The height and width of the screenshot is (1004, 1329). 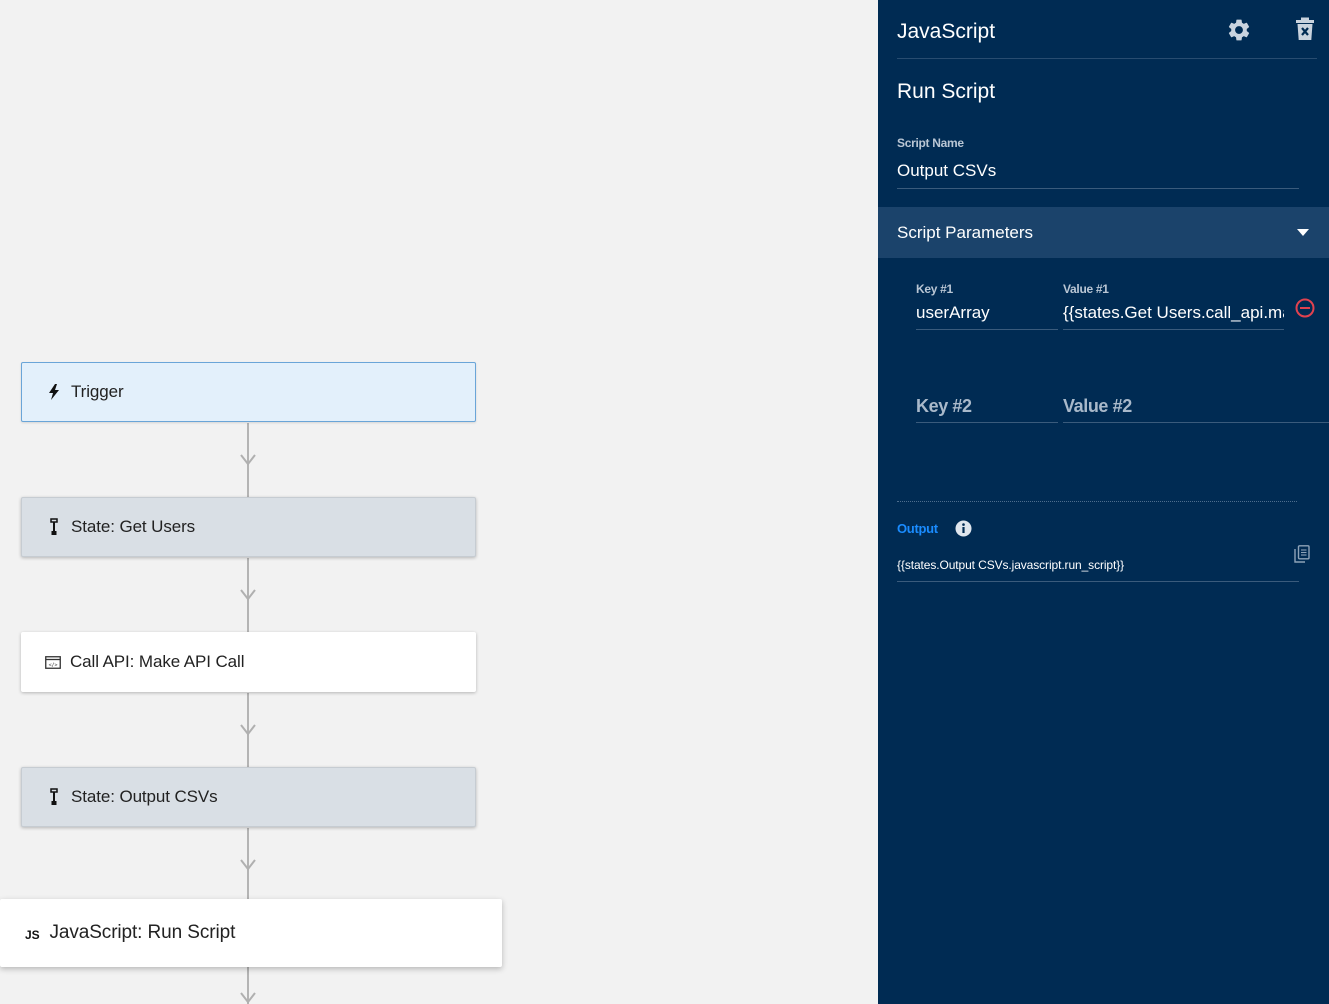 What do you see at coordinates (1086, 289) in the screenshot?
I see `value-1-label: Value #1` at bounding box center [1086, 289].